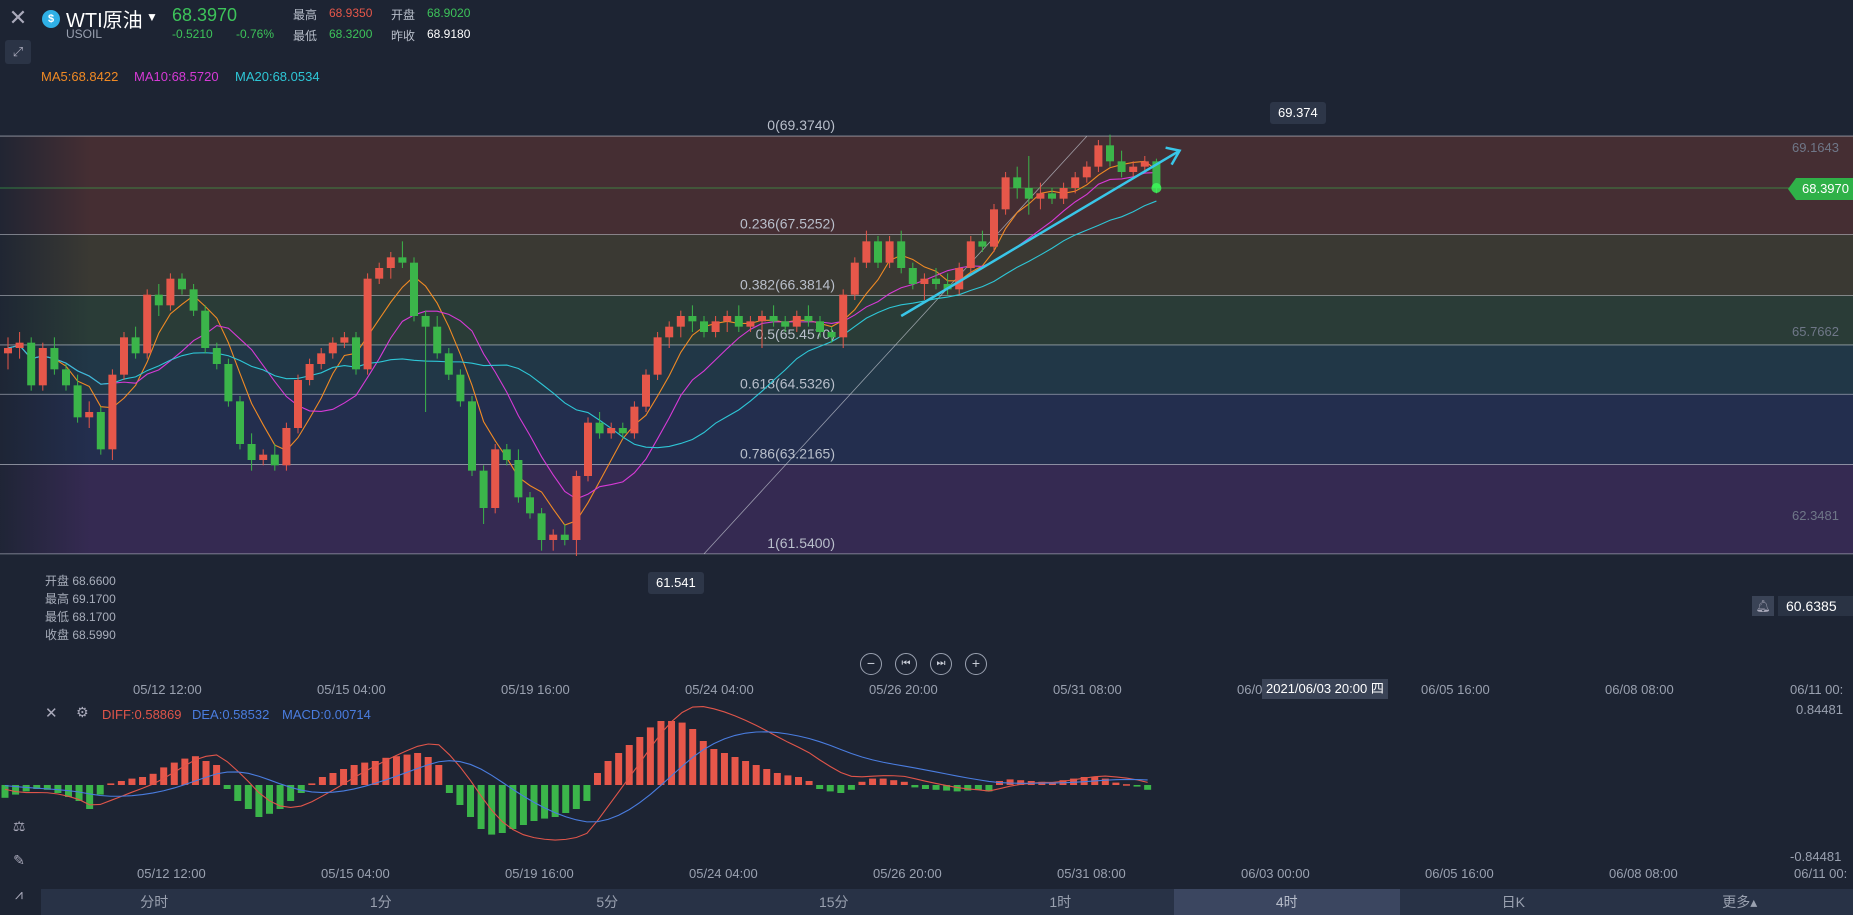 Image resolution: width=1853 pixels, height=915 pixels. Describe the element at coordinates (18, 52) in the screenshot. I see `expand-icon: ⤢` at that location.